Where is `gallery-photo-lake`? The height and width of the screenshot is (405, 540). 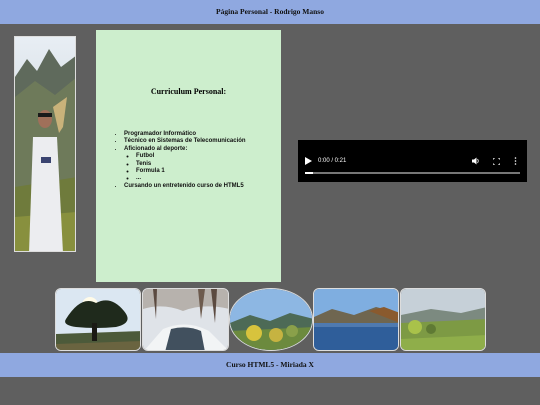 gallery-photo-lake is located at coordinates (356, 319).